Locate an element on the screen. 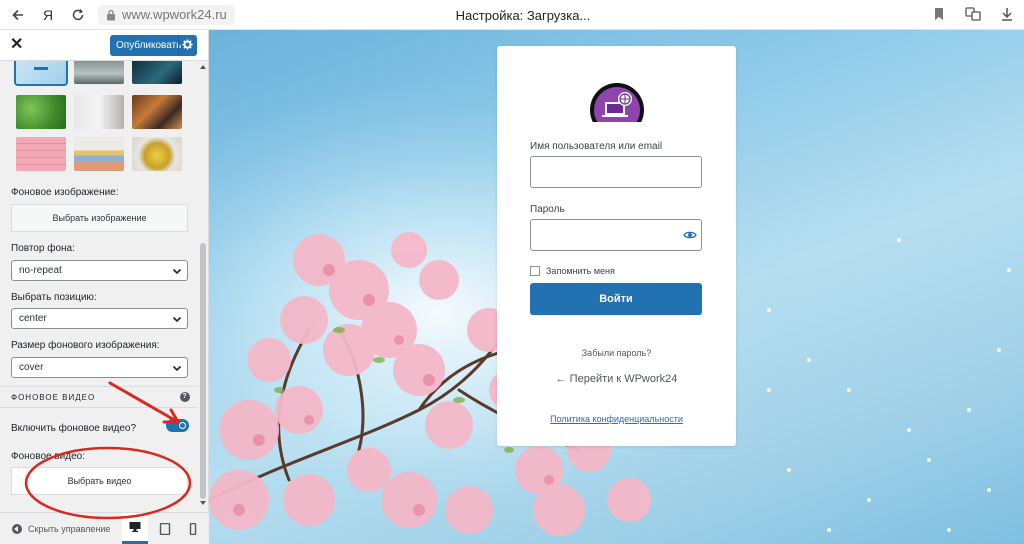  size-value: cover is located at coordinates (31, 367).